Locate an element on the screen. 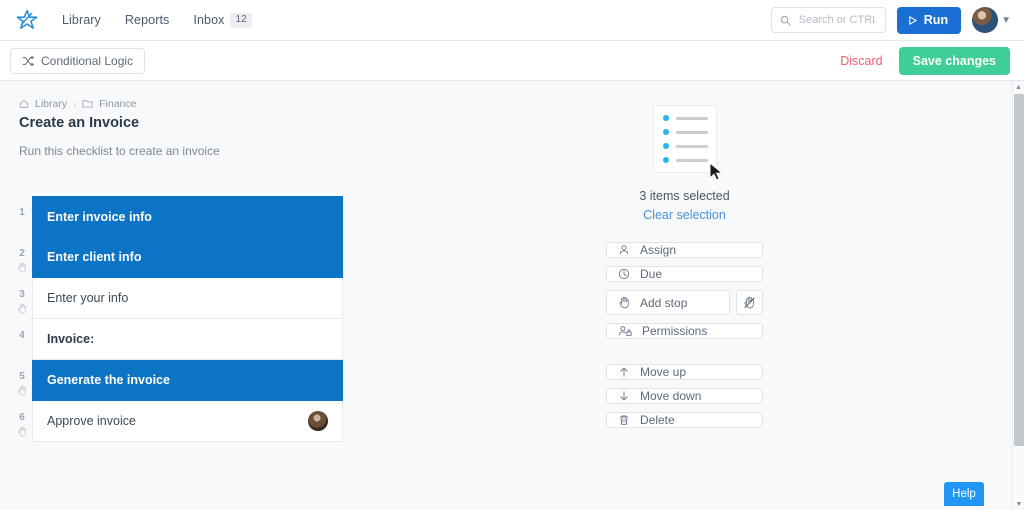 The height and width of the screenshot is (510, 1024). primary-nav-links: Library Reports Inbox 12 is located at coordinates (157, 20).